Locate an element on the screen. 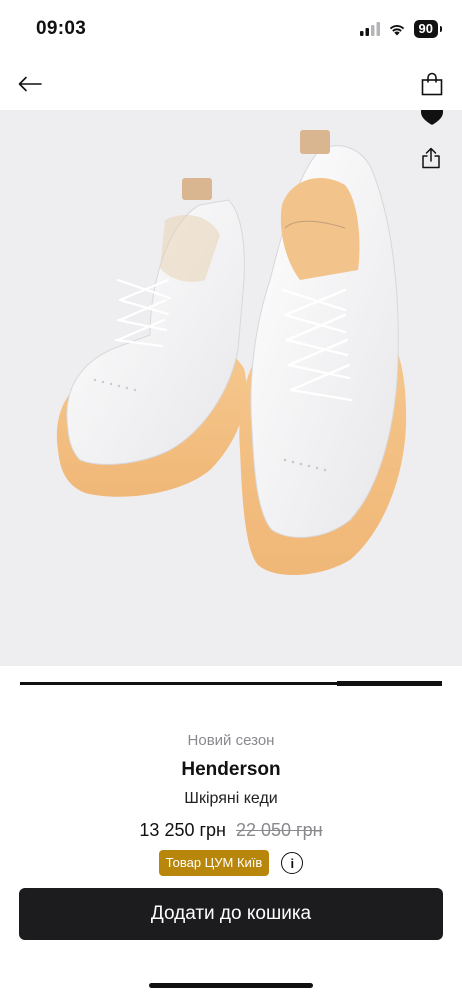  info-icon: i is located at coordinates (292, 863).